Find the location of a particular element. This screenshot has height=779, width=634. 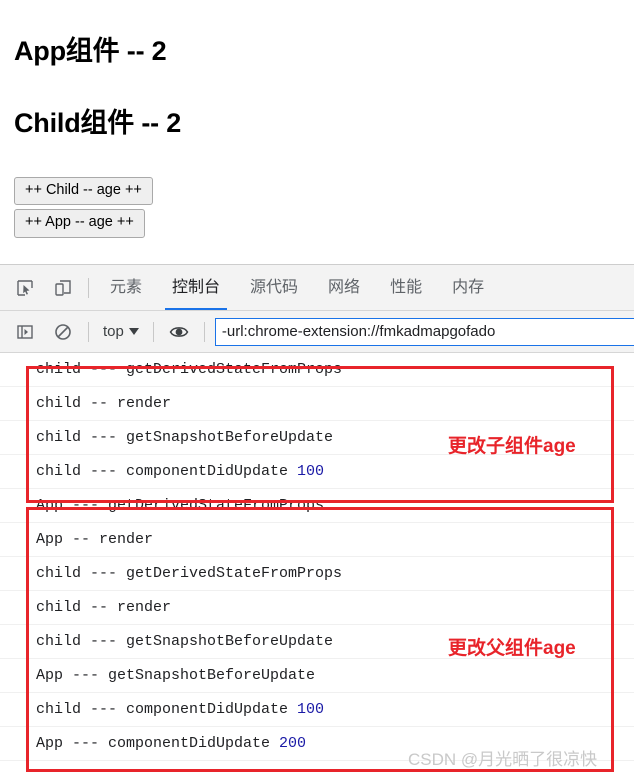

execution-context-selector: top is located at coordinates (121, 331).